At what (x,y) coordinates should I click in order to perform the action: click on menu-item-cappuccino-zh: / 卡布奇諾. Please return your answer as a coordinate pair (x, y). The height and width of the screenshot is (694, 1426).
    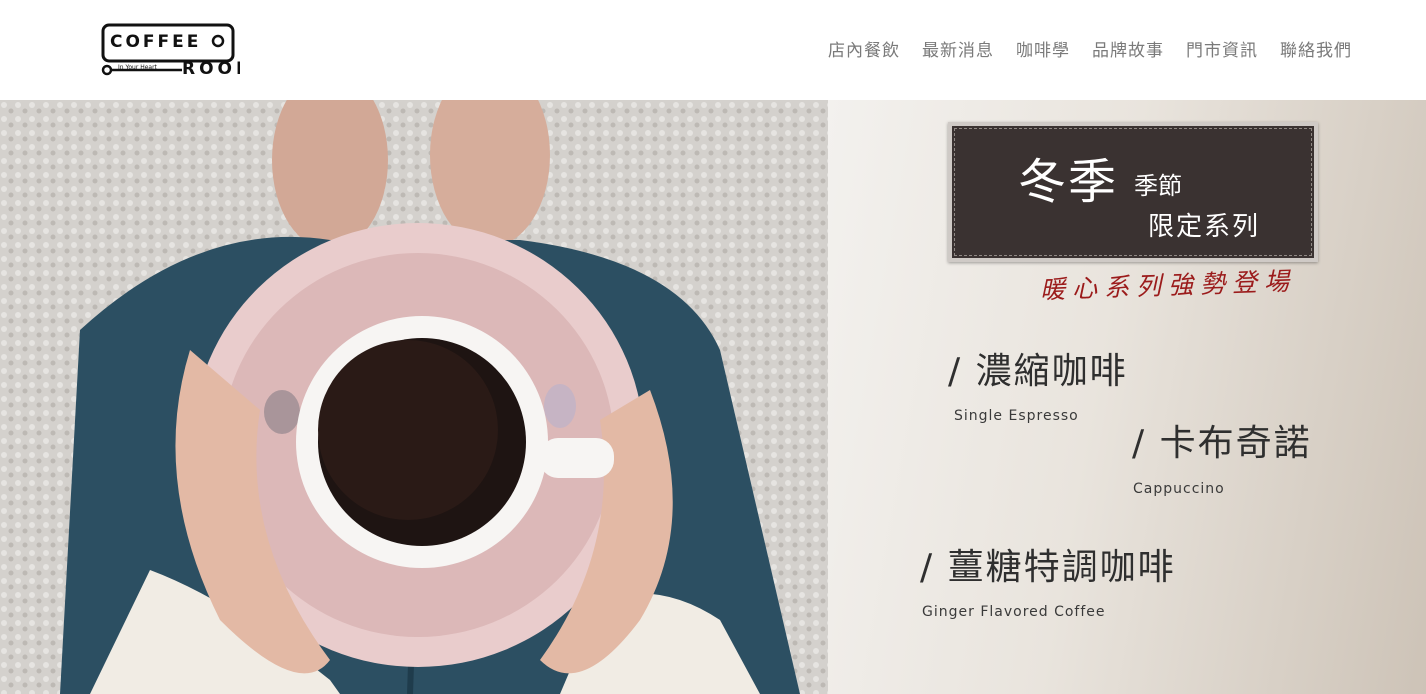
    Looking at the image, I should click on (1222, 443).